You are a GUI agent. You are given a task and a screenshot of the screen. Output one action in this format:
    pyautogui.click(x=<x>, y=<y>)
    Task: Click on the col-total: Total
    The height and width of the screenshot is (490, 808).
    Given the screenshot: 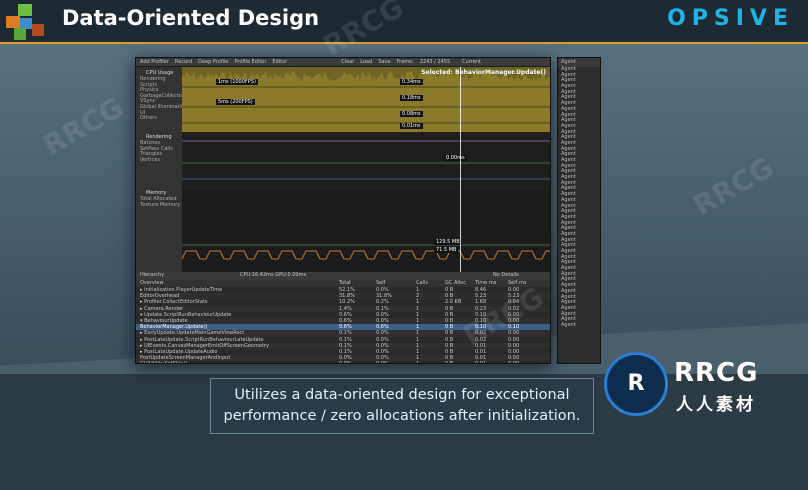 What is the action you would take?
    pyautogui.click(x=345, y=283)
    